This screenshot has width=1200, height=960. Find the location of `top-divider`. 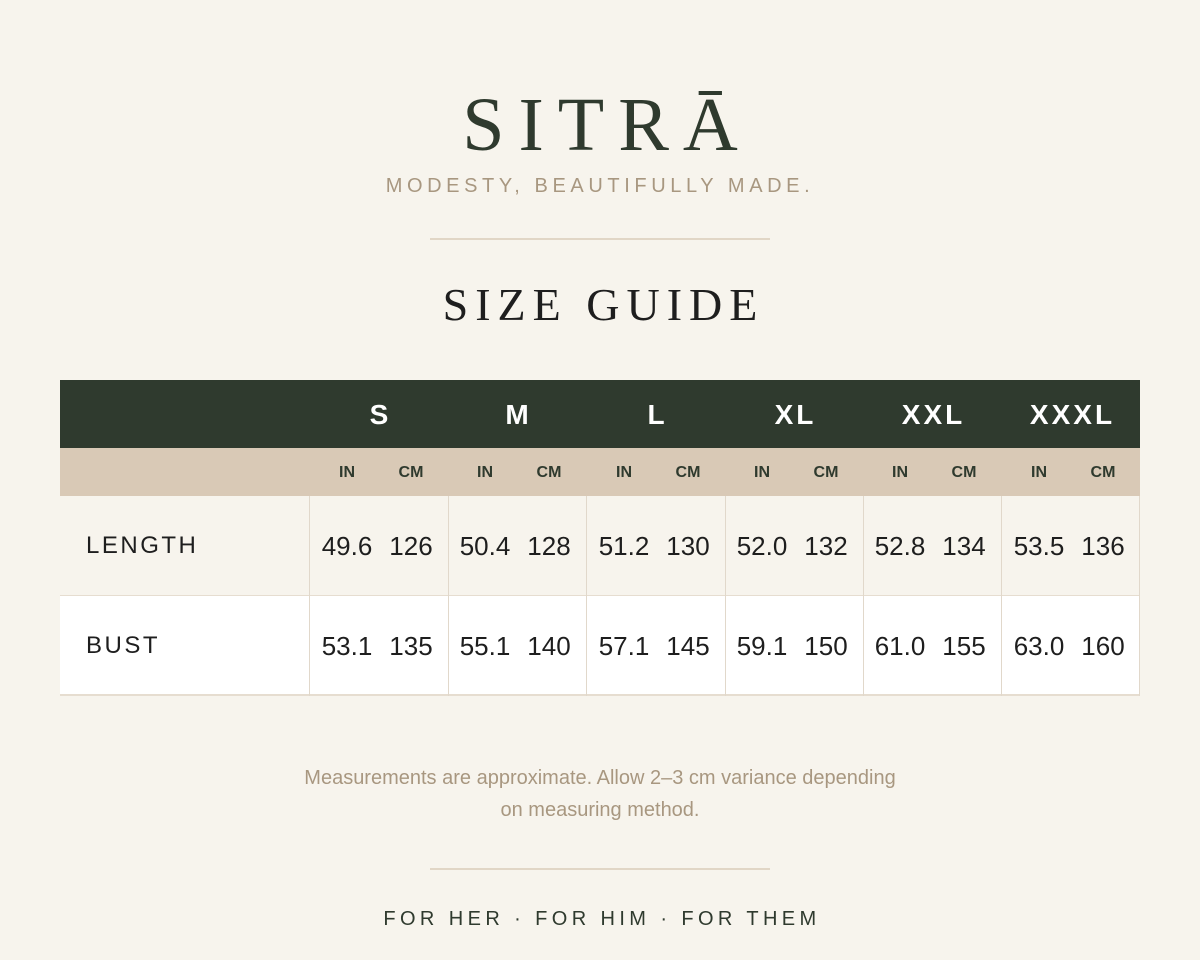

top-divider is located at coordinates (600, 239).